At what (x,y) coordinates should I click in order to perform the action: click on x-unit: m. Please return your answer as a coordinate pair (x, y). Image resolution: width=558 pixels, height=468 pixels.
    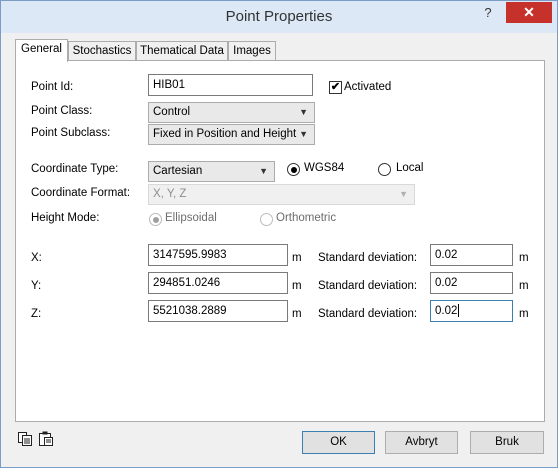
    Looking at the image, I should click on (297, 258).